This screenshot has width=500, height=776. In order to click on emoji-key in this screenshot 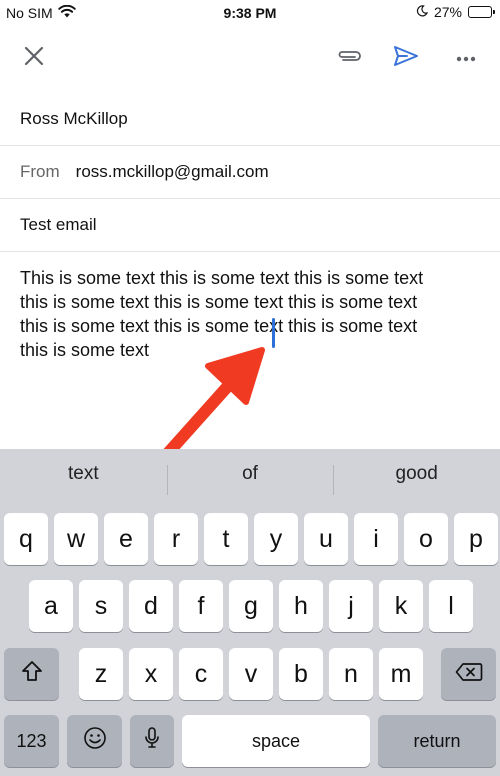, I will do `click(94, 741)`.